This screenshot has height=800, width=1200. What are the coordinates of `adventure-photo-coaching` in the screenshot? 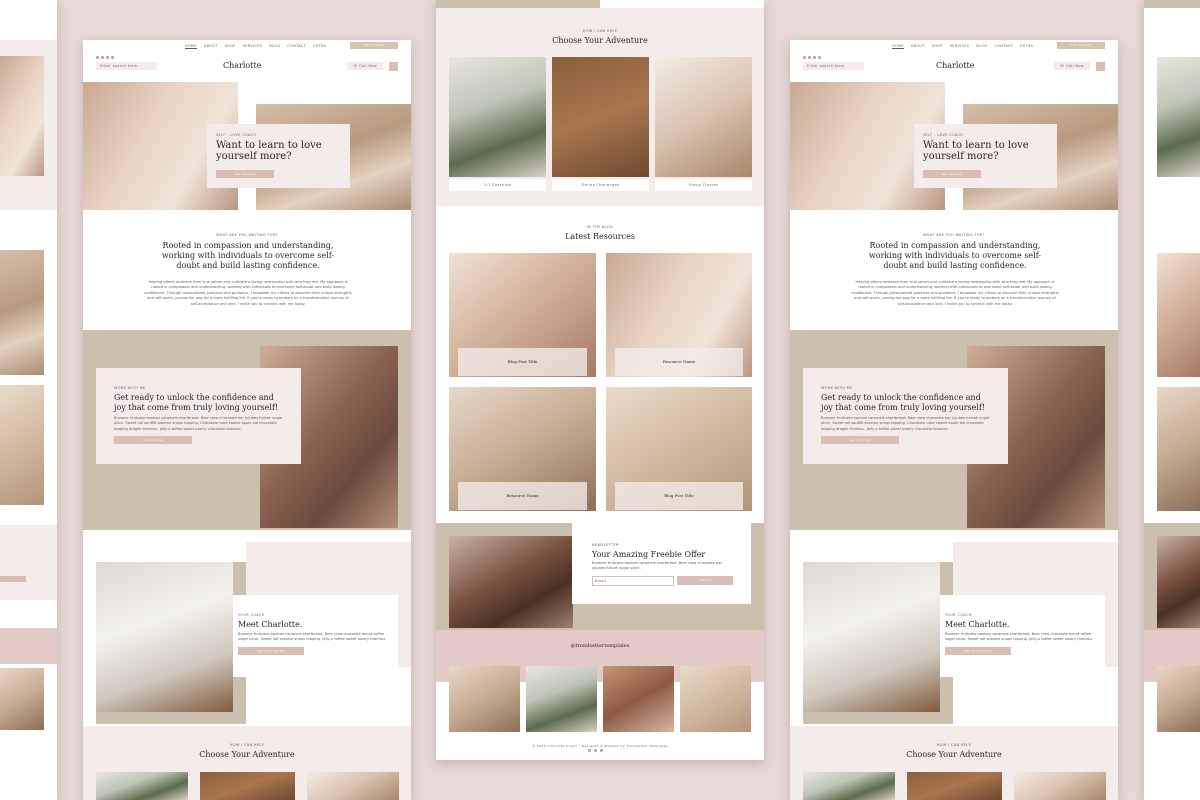 It's located at (497, 117).